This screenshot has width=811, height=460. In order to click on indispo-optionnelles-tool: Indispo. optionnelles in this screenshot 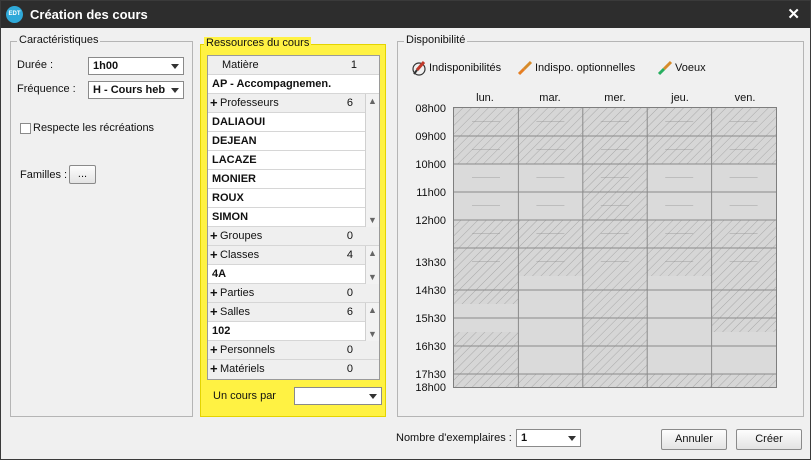, I will do `click(576, 68)`.